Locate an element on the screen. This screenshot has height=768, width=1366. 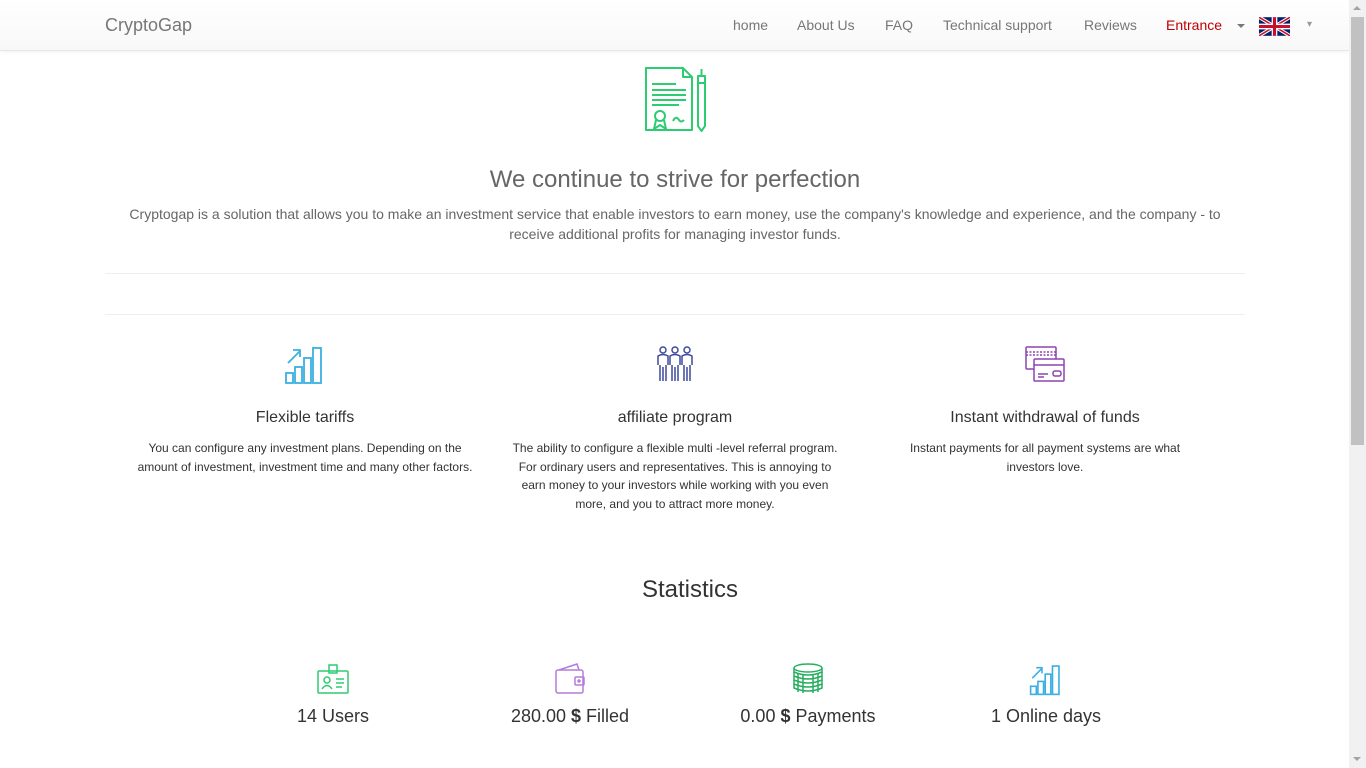
stat-users-text: 14 Users is located at coordinates (333, 716).